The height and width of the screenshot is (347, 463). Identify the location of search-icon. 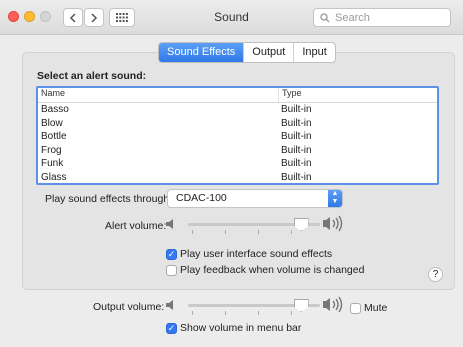
(325, 17).